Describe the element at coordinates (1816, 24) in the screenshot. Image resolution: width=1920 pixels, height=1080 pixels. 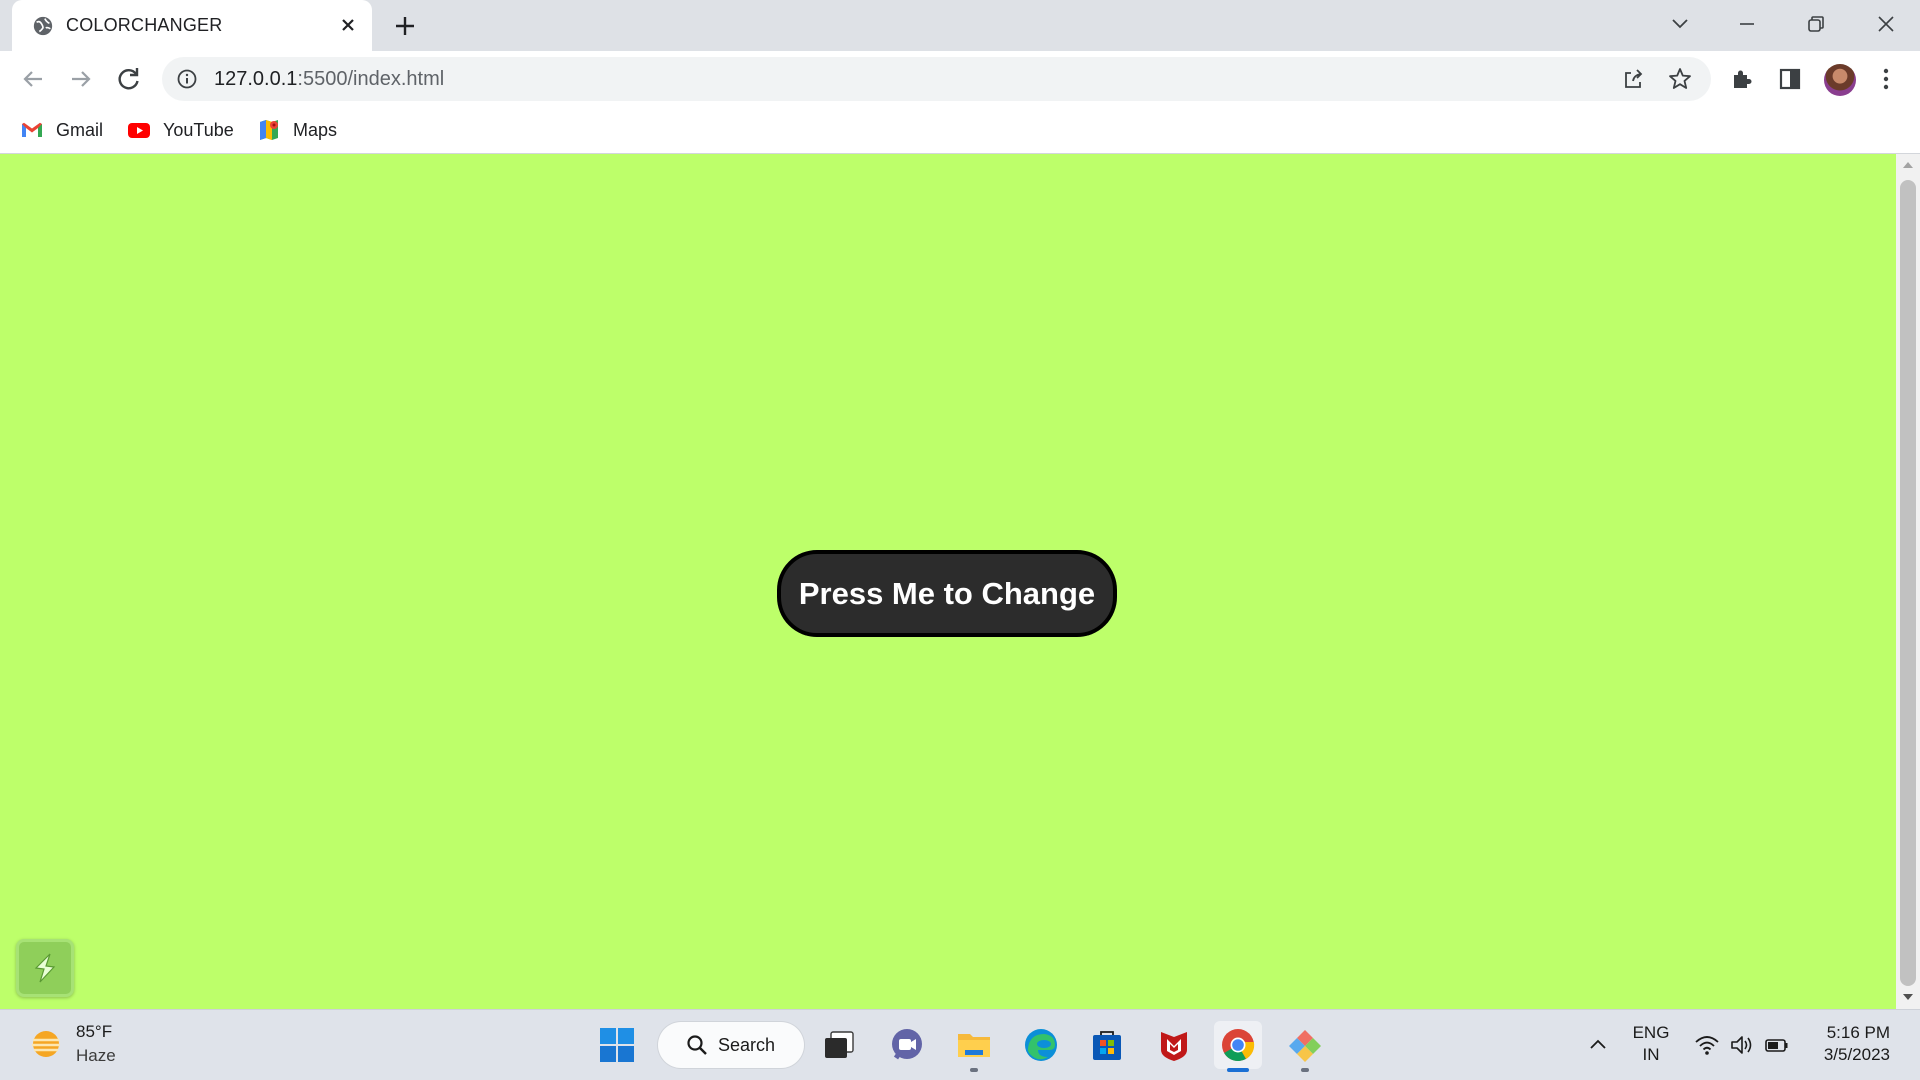
I see `restore-icon` at that location.